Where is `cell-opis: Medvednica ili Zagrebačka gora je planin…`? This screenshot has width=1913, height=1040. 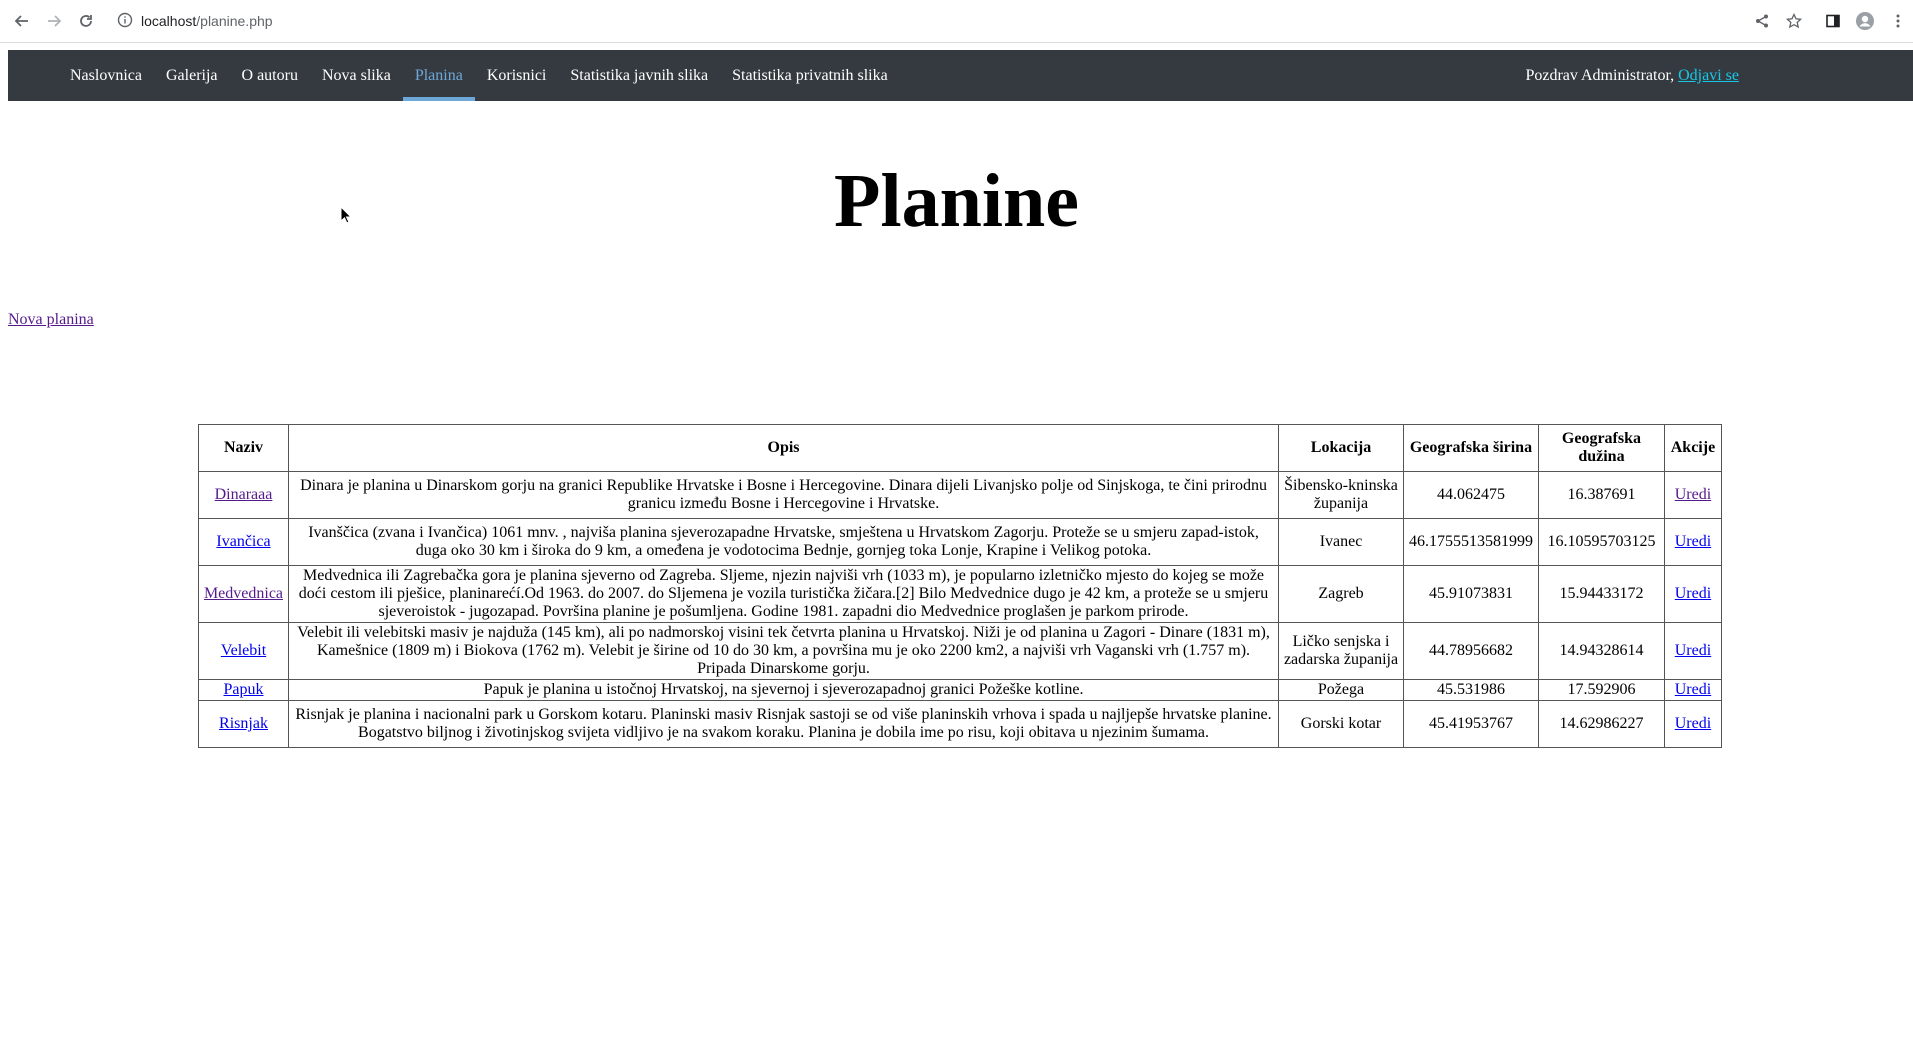
cell-opis: Medvednica ili Zagrebačka gora je planin… is located at coordinates (783, 594).